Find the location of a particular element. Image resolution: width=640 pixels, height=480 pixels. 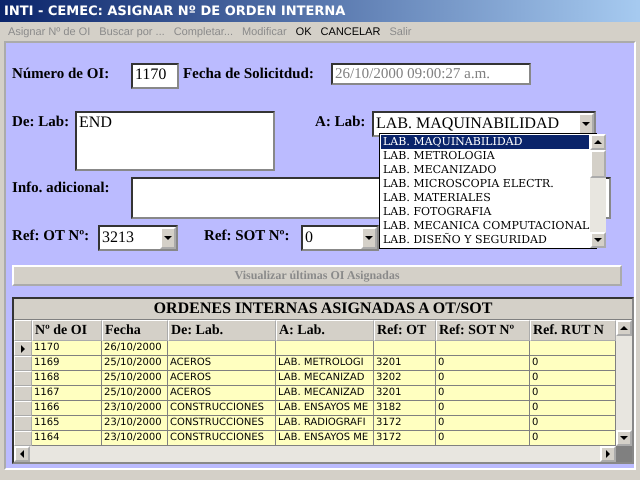

field-label: Ref: OT Nº: is located at coordinates (51, 236).